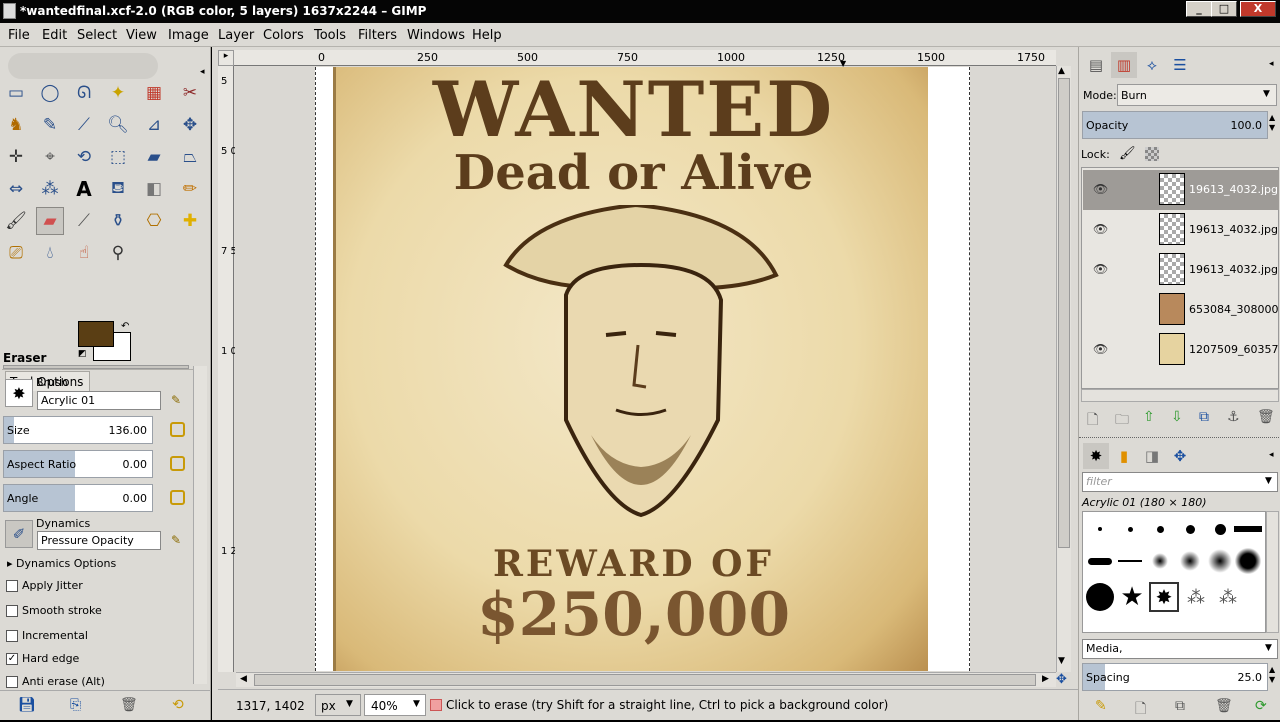 The height and width of the screenshot is (722, 1280). I want to click on navigation-tab-icon: ✥, so click(1180, 456).